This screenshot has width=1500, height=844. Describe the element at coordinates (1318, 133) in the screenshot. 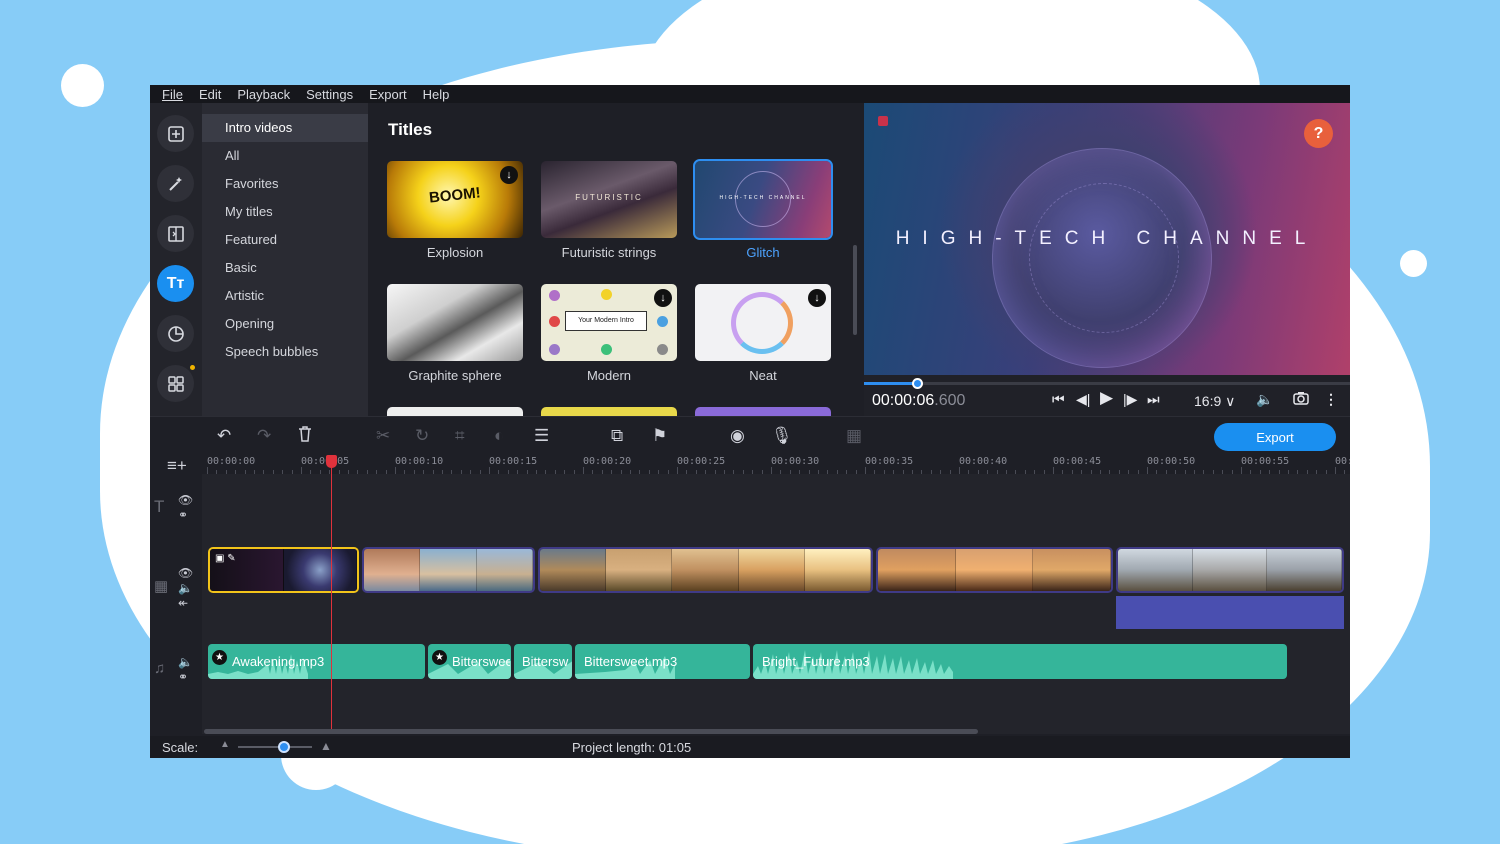

I see `help-button: ?` at that location.